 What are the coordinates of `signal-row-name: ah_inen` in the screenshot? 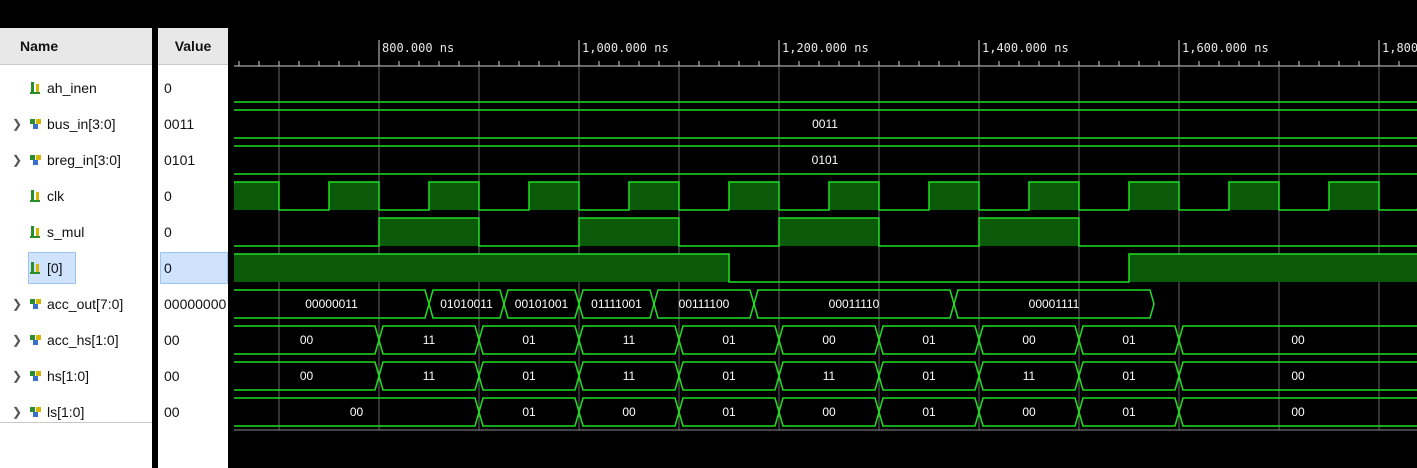 It's located at (76, 88).